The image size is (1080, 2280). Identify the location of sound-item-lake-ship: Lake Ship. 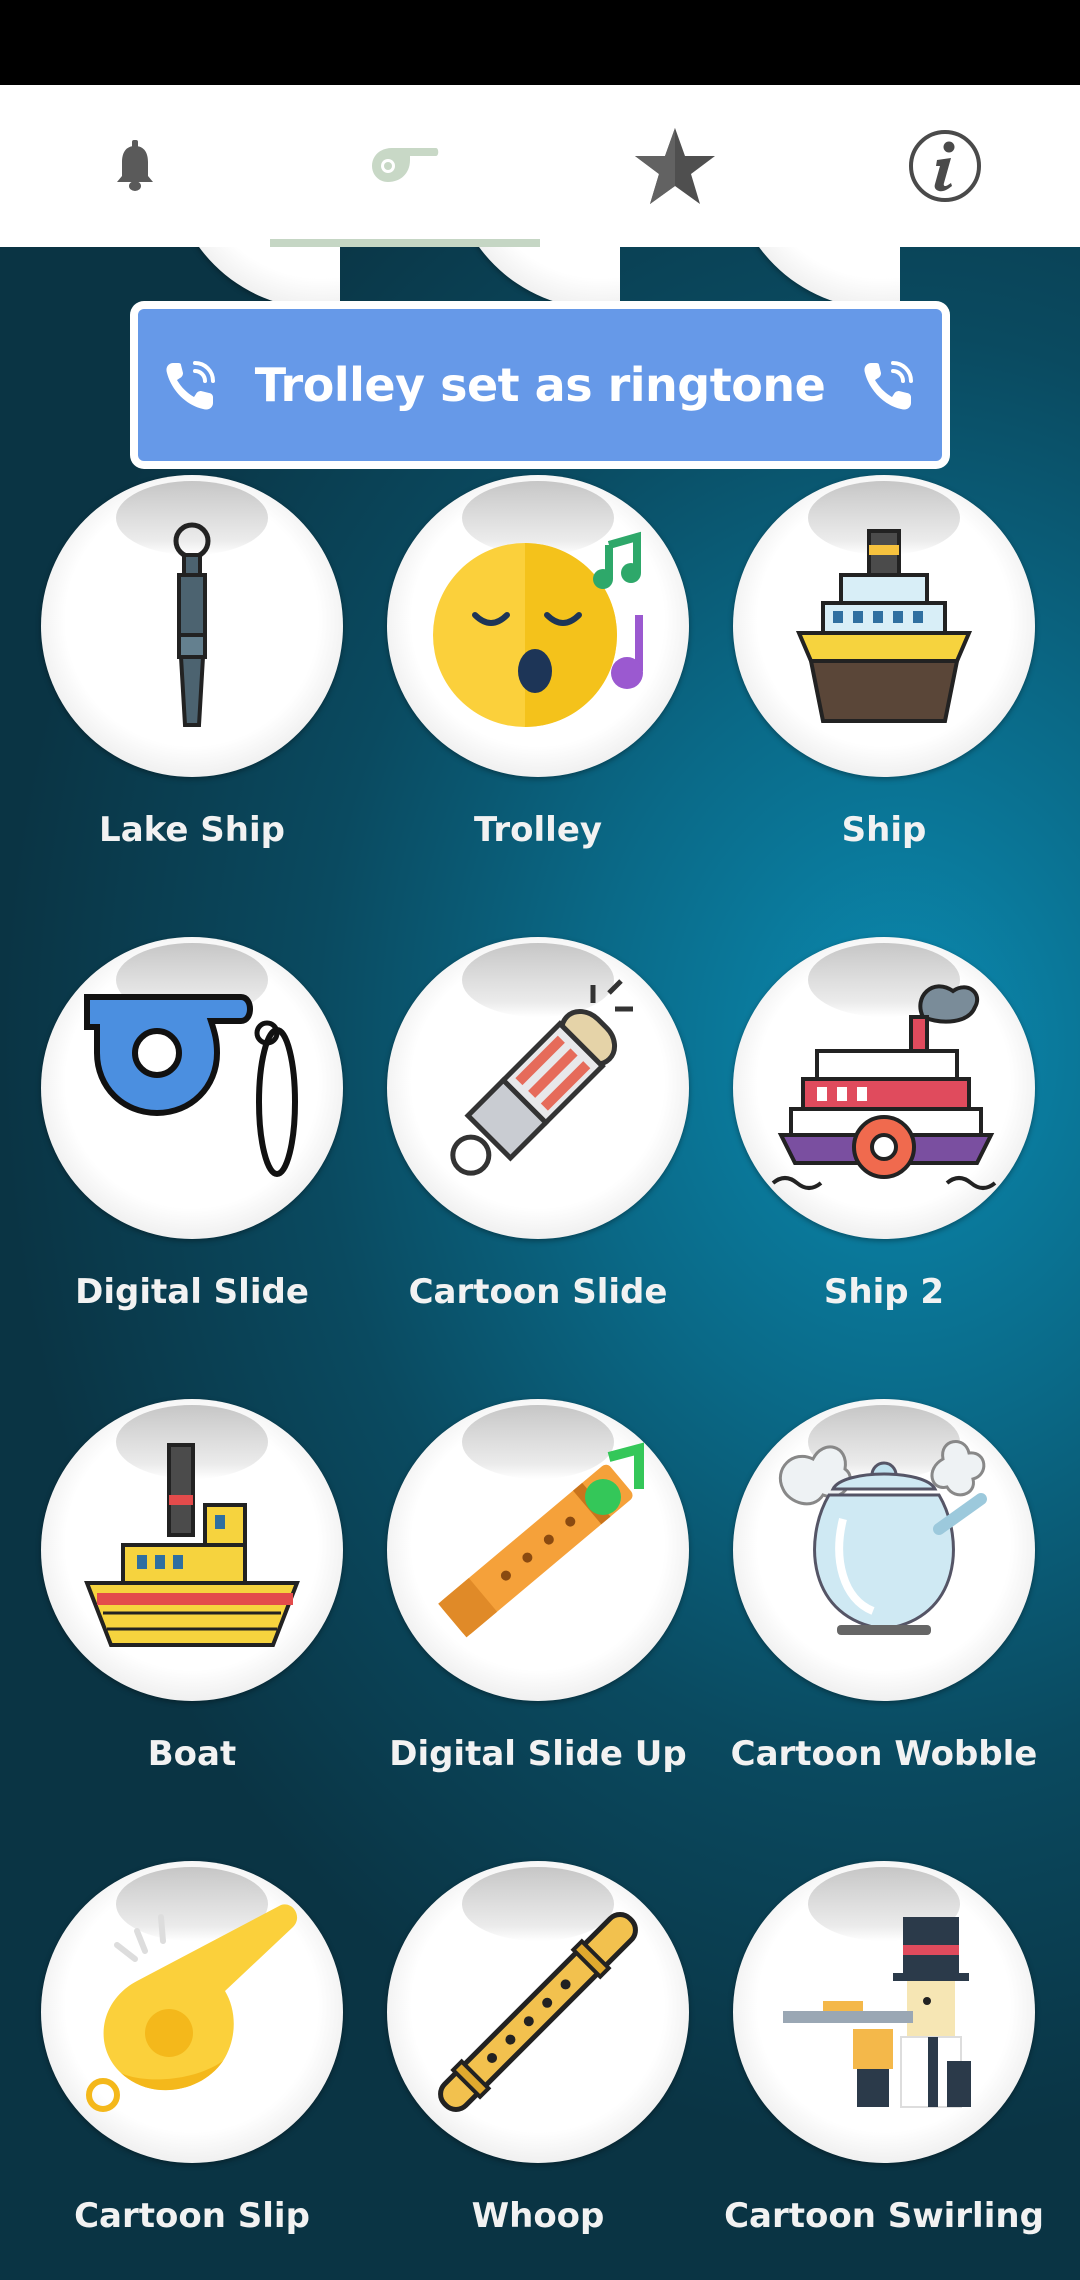
(194, 706).